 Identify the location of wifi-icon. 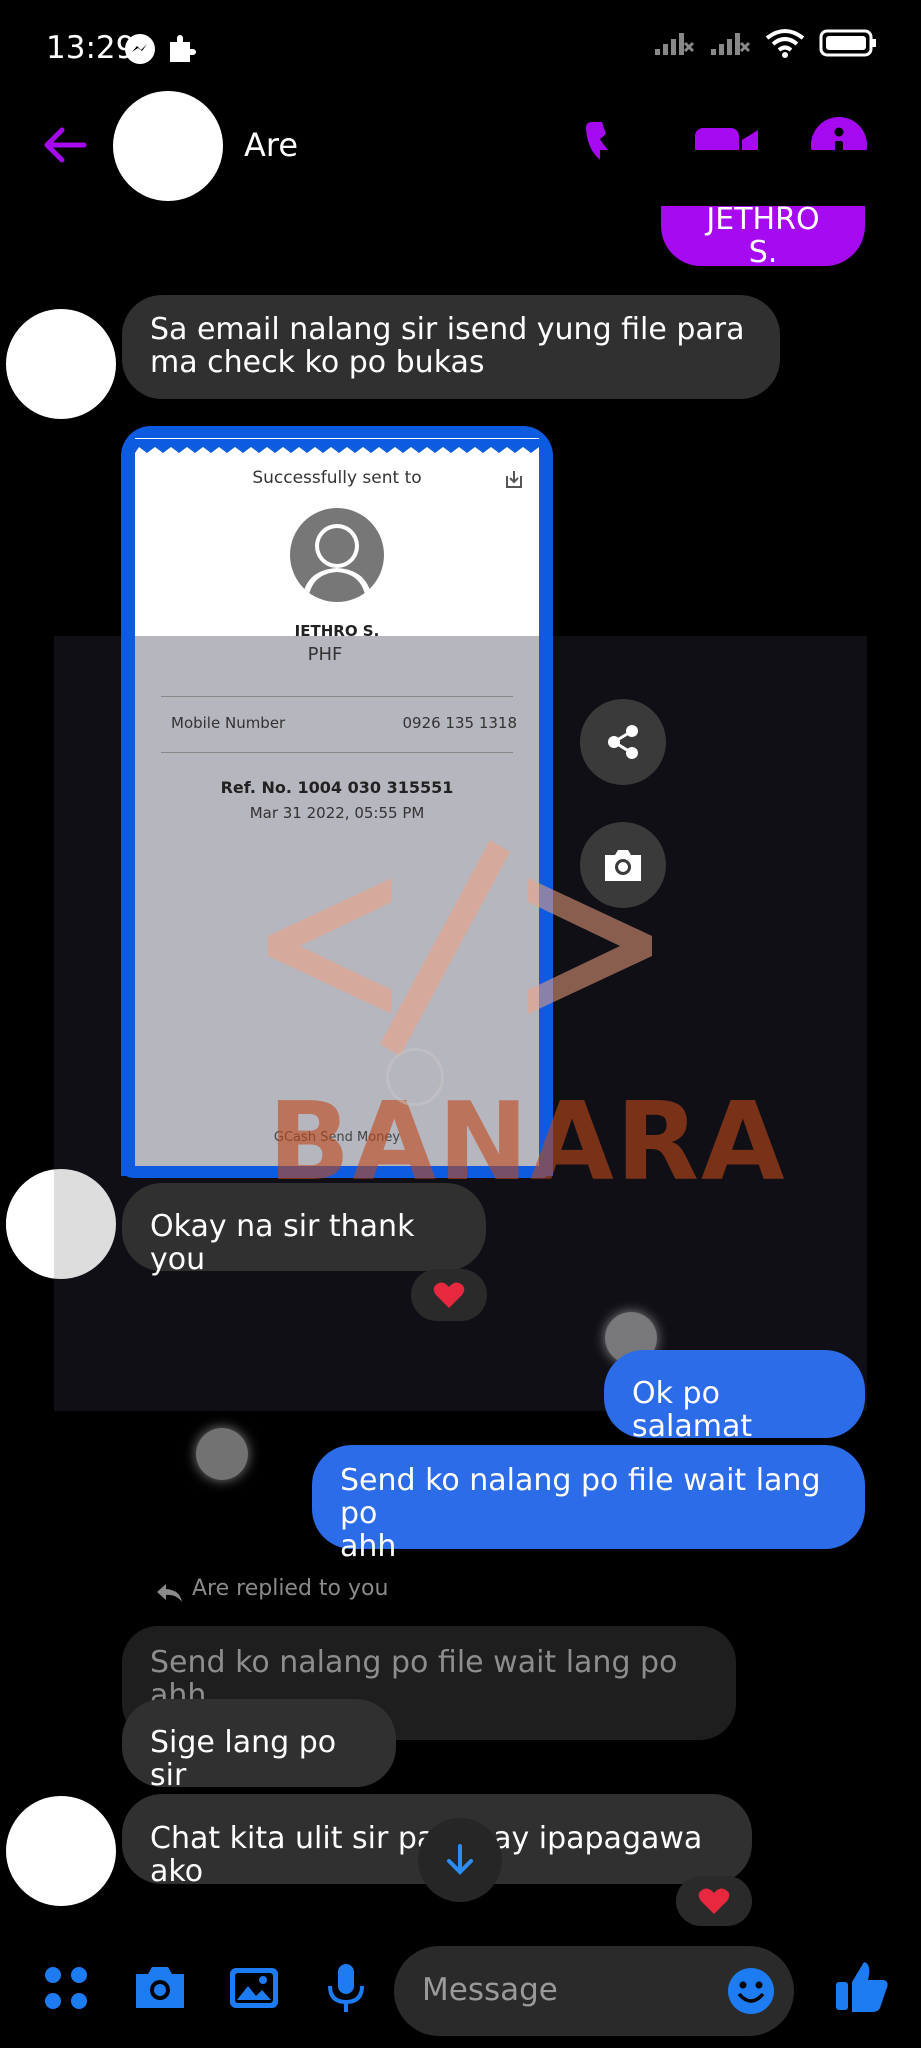
(785, 43).